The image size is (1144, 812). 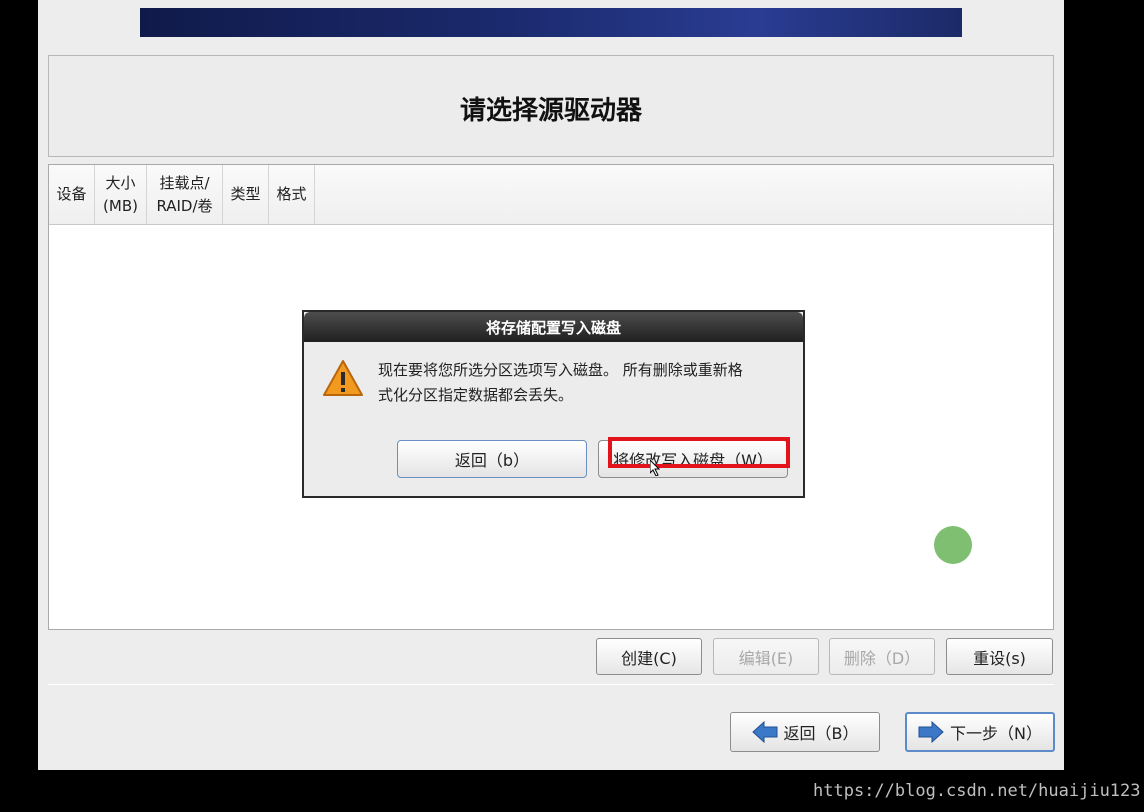 What do you see at coordinates (999, 656) in the screenshot?
I see `reset-button: 重设(s)` at bounding box center [999, 656].